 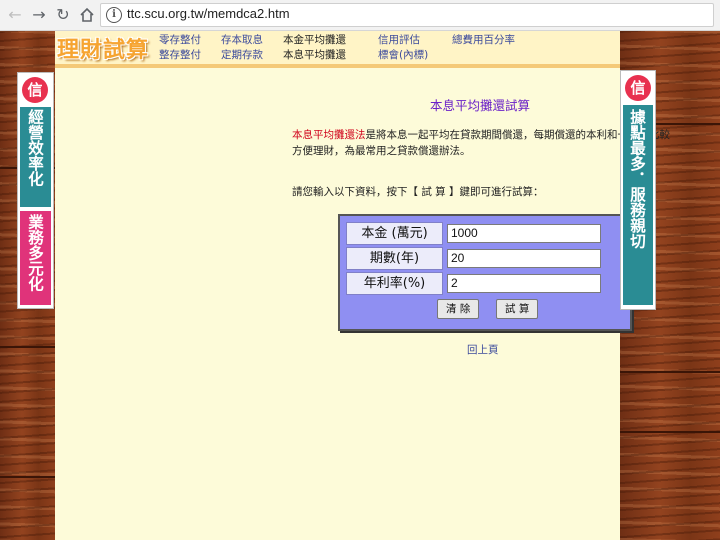 What do you see at coordinates (524, 233) in the screenshot?
I see `principal-input: 1000` at bounding box center [524, 233].